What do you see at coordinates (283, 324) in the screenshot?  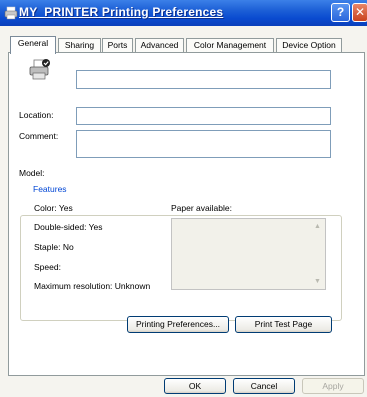 I see `print-test-page-button: Print Test Page` at bounding box center [283, 324].